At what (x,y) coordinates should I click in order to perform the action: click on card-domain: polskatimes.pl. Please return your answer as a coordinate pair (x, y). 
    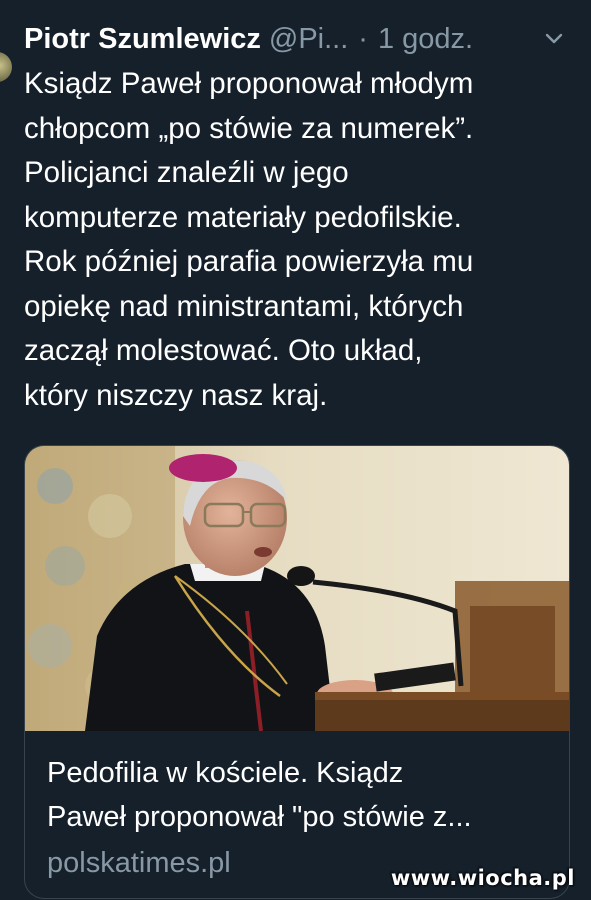
    Looking at the image, I should click on (139, 863).